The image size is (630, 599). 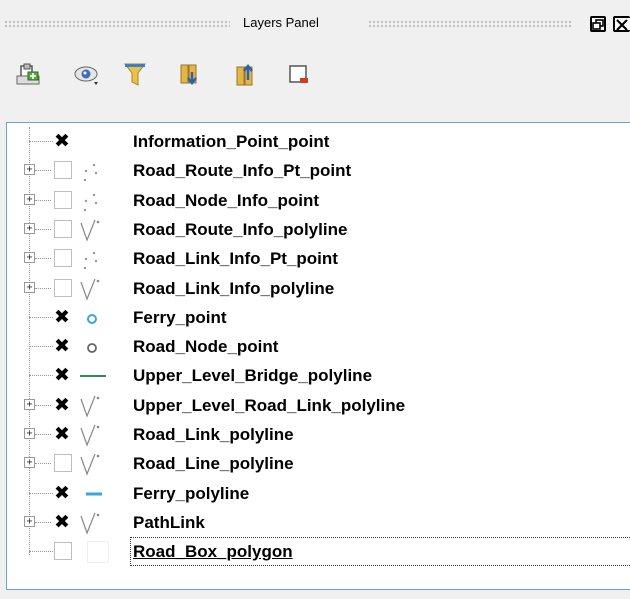 I want to click on layer-label: Ferry_point, so click(x=180, y=317).